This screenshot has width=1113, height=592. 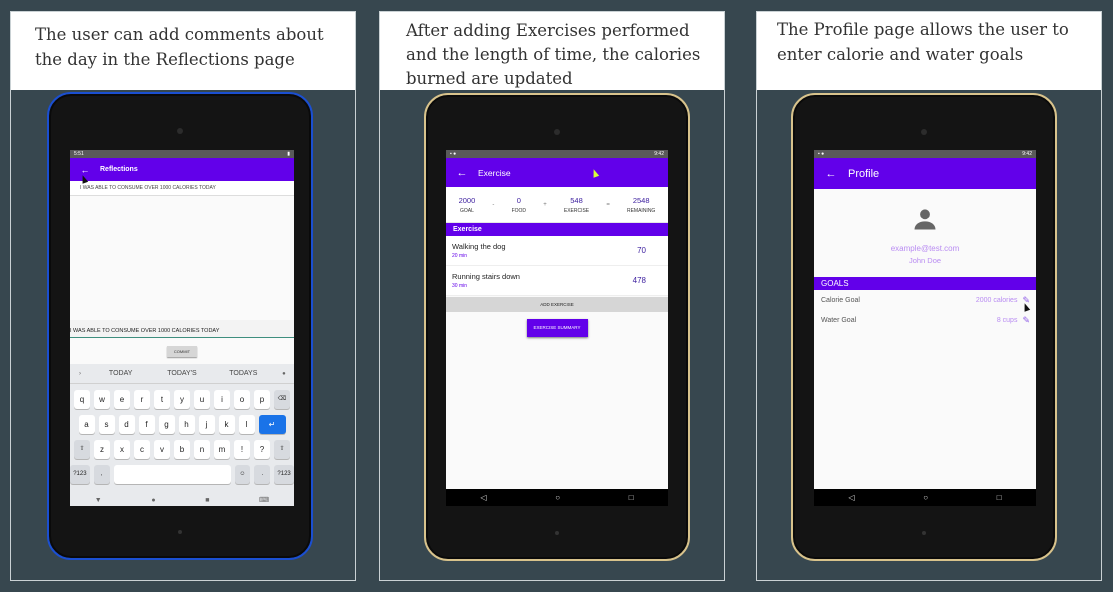 I want to click on key: o, so click(x=242, y=399).